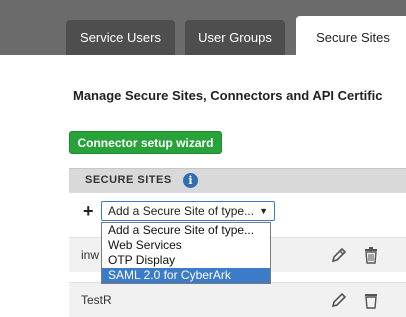 The width and height of the screenshot is (406, 317). Describe the element at coordinates (237, 180) in the screenshot. I see `secure-sites-panel-header: SECURE SITES i` at that location.